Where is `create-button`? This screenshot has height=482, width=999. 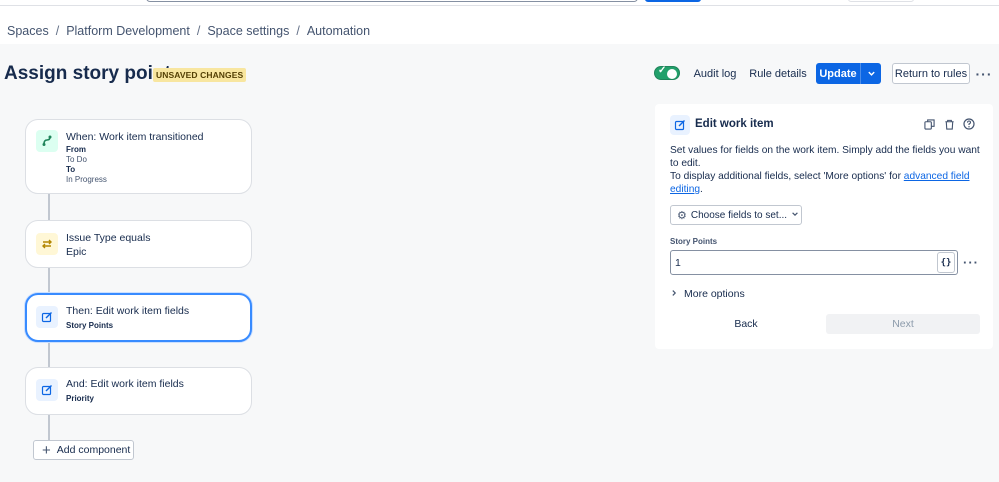 create-button is located at coordinates (673, 1).